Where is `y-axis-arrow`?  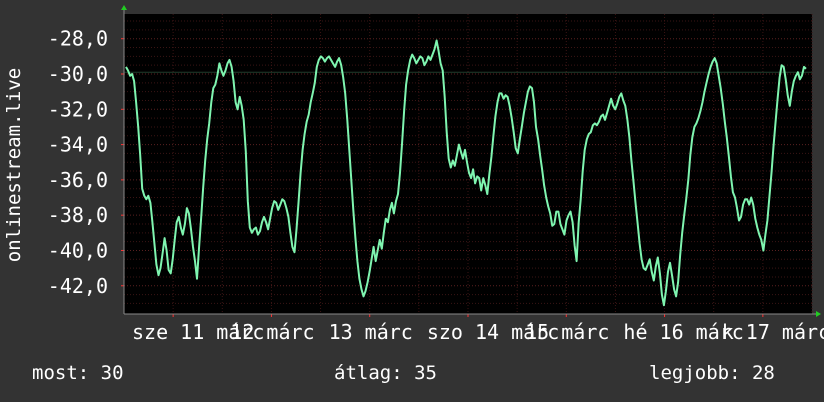
y-axis-arrow is located at coordinates (124, 7).